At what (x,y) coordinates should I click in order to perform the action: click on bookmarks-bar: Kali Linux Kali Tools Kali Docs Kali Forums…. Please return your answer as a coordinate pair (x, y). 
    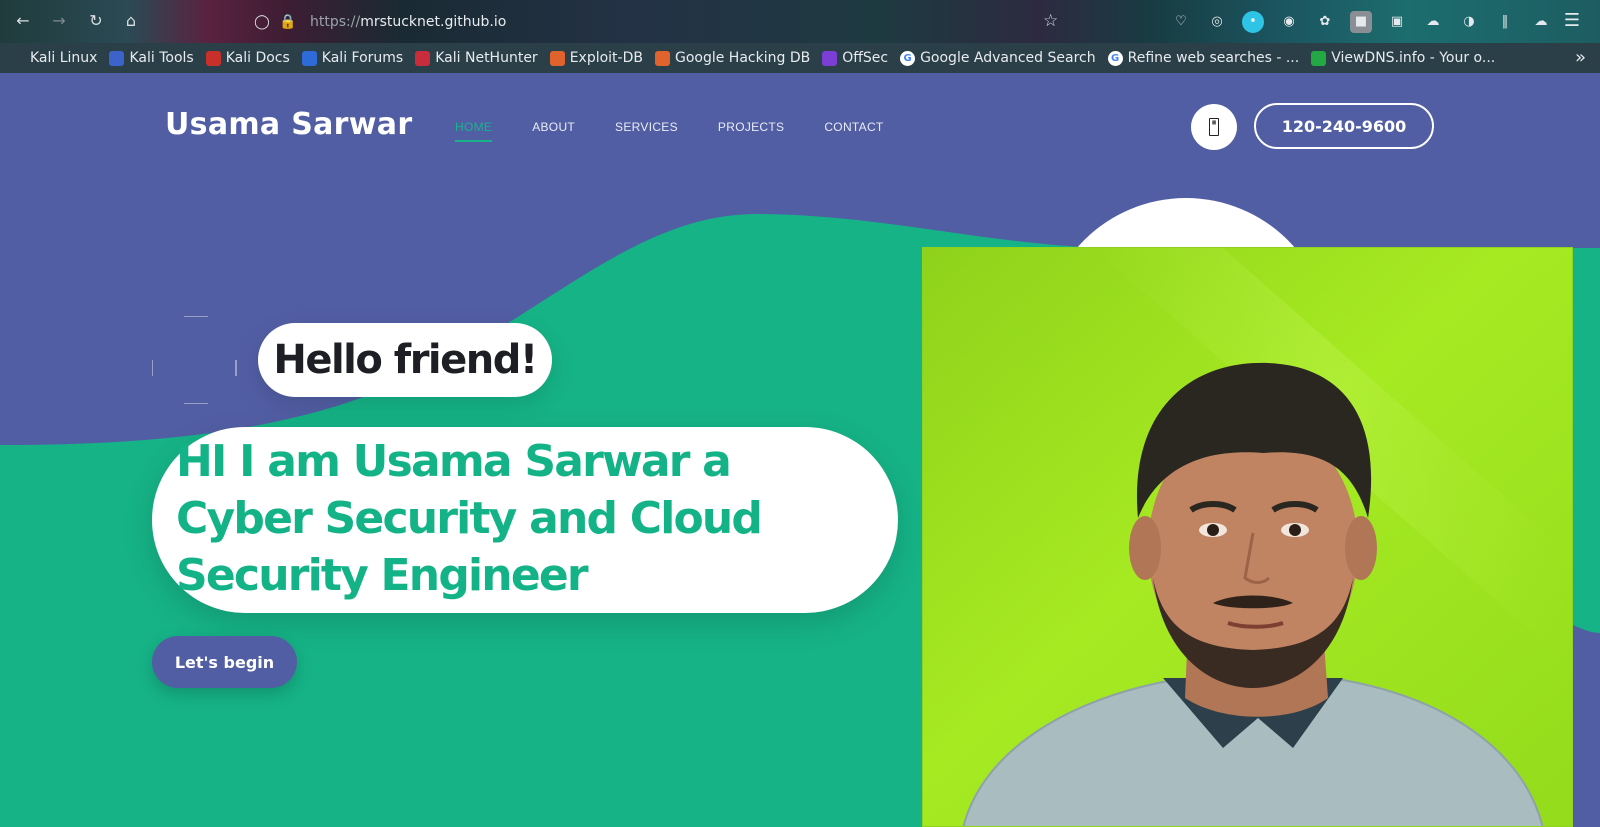
    Looking at the image, I should click on (800, 58).